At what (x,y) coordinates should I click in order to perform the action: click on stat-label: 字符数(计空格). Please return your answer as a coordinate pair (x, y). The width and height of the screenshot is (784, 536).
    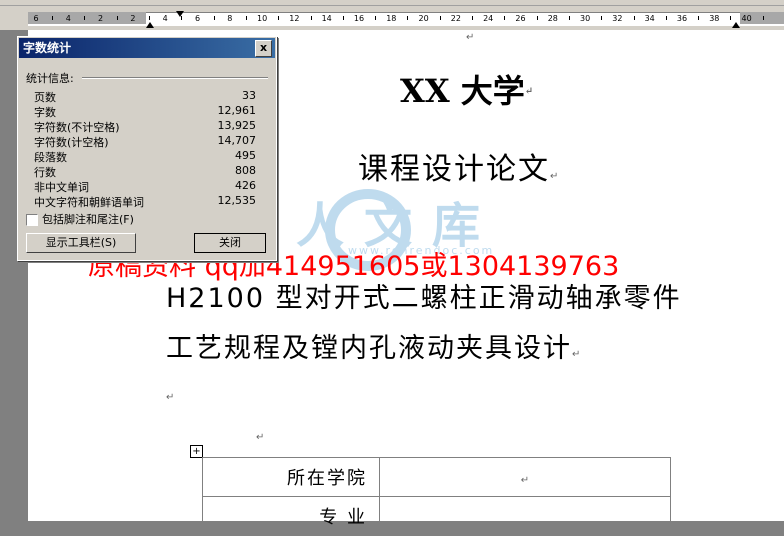
    Looking at the image, I should click on (71, 142).